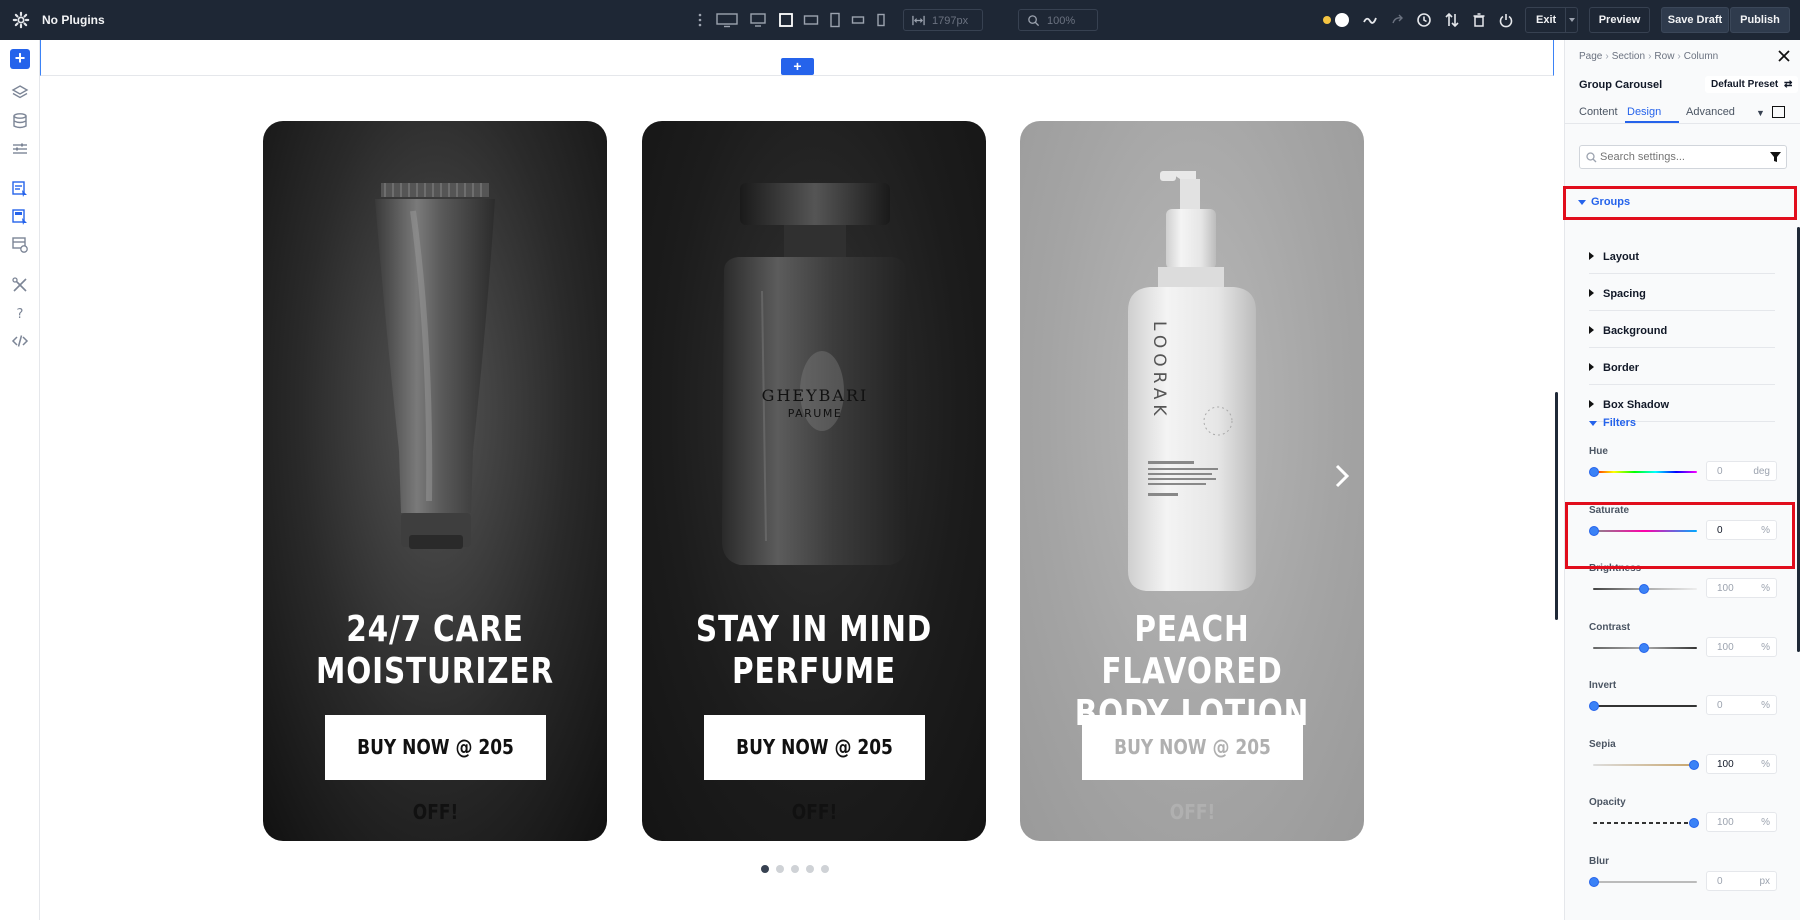 The height and width of the screenshot is (920, 1800). What do you see at coordinates (1682, 330) in the screenshot?
I see `subgroup-background: Background` at bounding box center [1682, 330].